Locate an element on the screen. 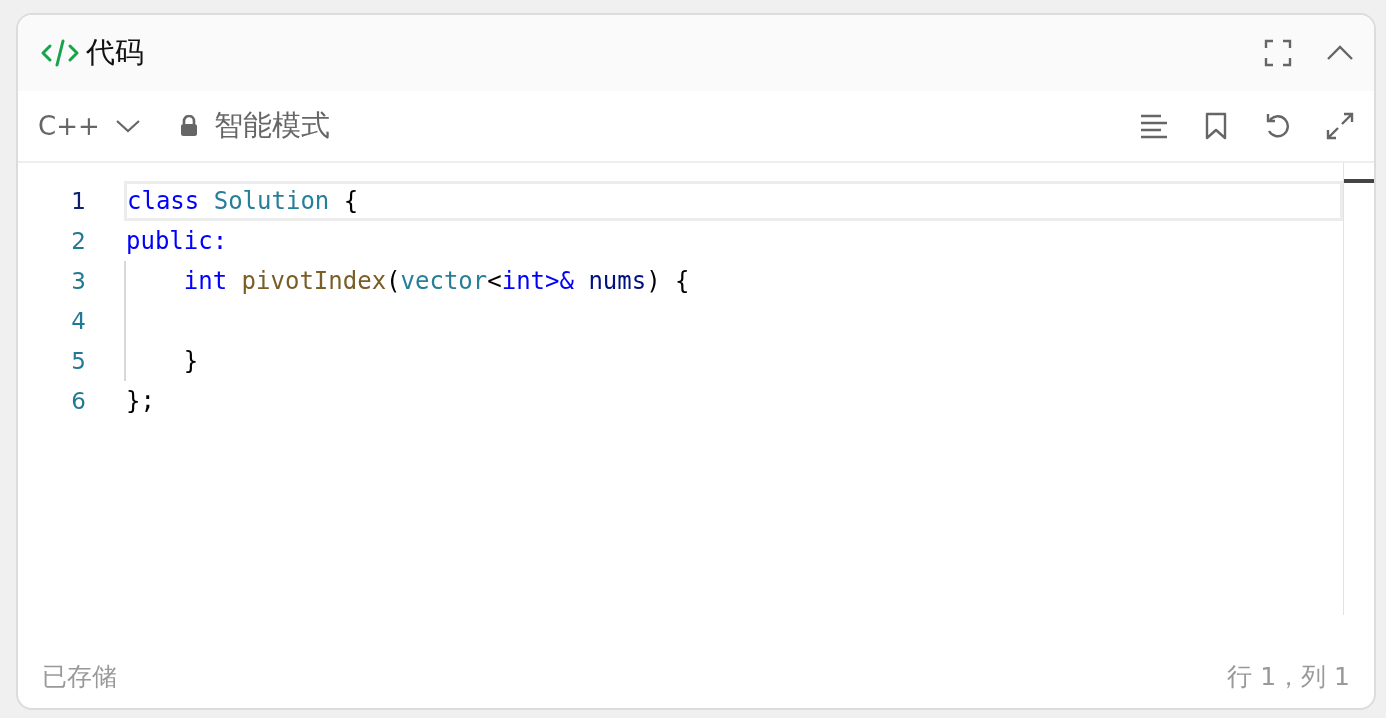  panel-title: 代码 is located at coordinates (115, 52).